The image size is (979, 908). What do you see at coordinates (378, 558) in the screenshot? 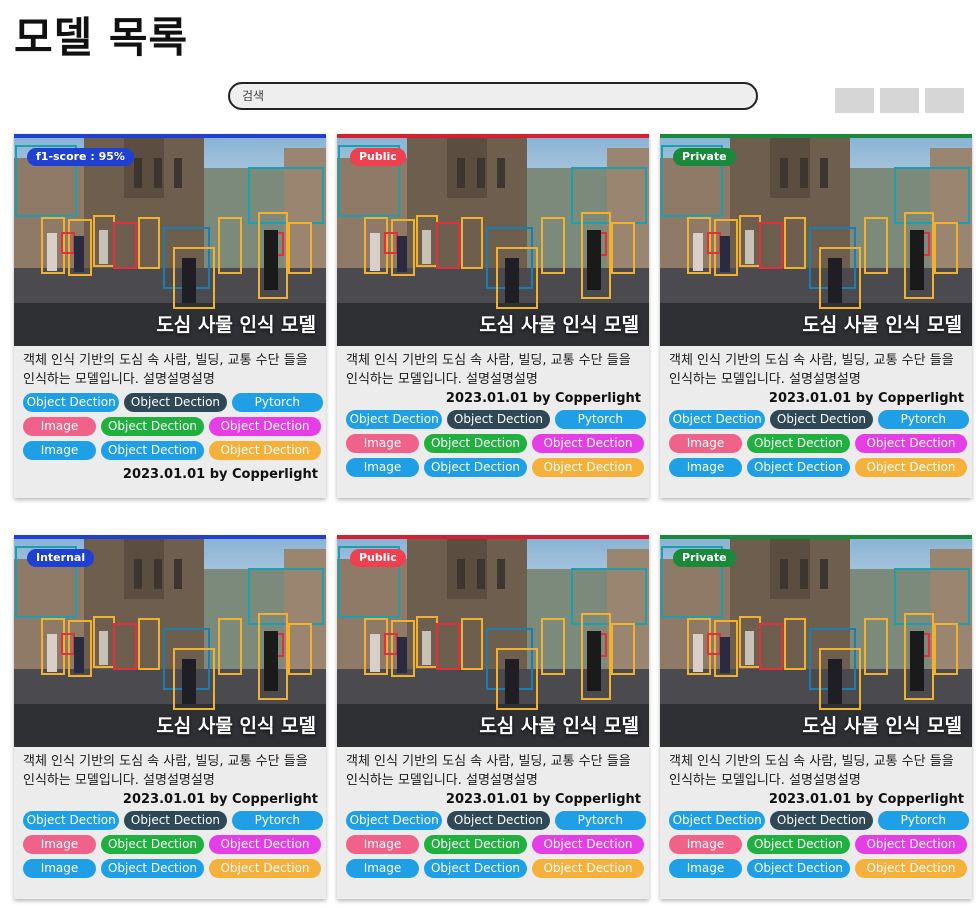
I see `card-status-badge: Public` at bounding box center [378, 558].